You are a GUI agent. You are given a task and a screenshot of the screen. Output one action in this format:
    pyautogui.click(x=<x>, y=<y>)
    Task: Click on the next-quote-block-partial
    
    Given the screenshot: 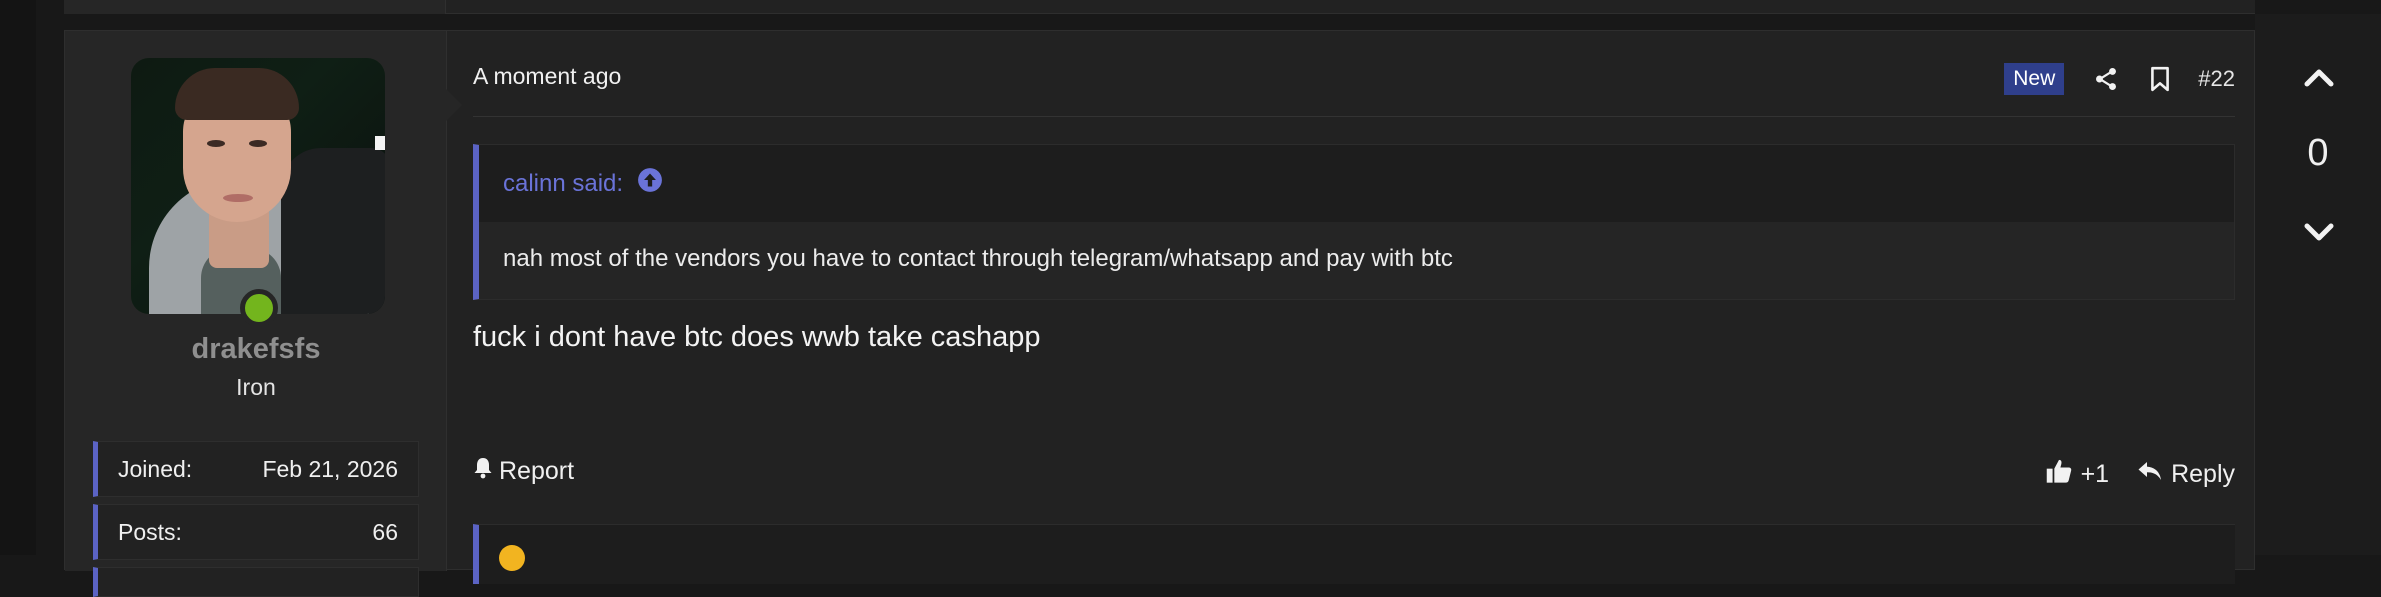 What is the action you would take?
    pyautogui.click(x=1354, y=554)
    